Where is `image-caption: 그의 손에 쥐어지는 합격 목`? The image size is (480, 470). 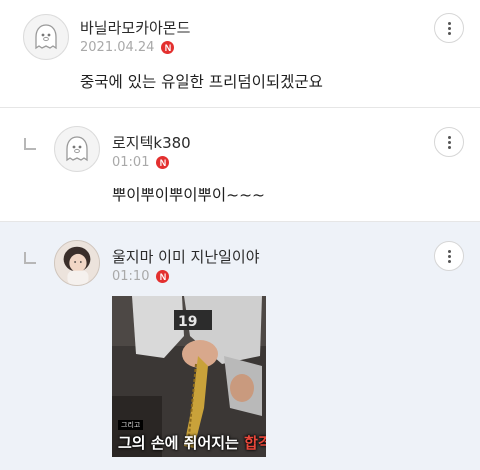
image-caption: 그의 손에 쥐어지는 합격 목 is located at coordinates (189, 442).